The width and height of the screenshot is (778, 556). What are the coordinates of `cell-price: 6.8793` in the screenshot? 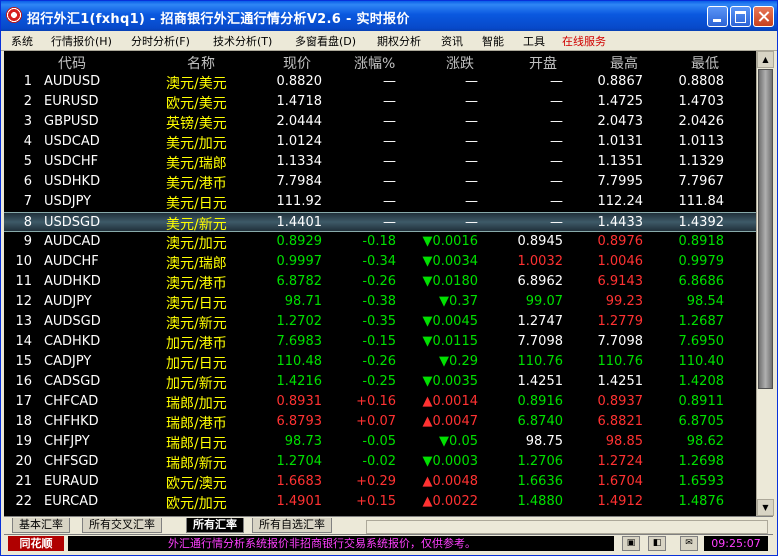 It's located at (299, 421).